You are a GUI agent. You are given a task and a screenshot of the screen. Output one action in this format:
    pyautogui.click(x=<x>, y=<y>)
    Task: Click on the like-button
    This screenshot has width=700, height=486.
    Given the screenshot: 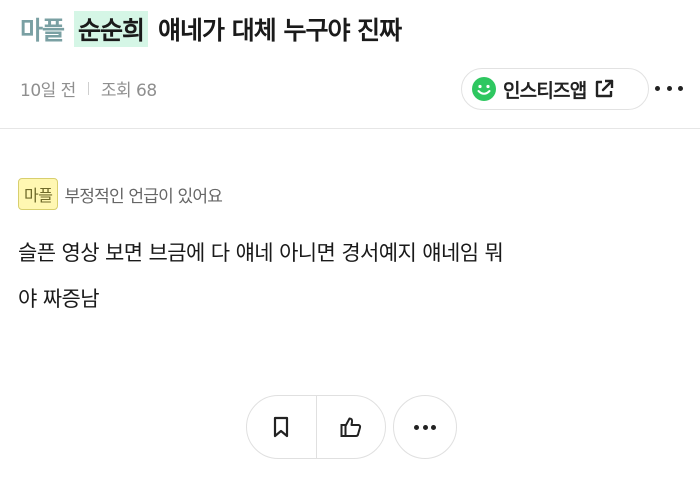 What is the action you would take?
    pyautogui.click(x=351, y=427)
    